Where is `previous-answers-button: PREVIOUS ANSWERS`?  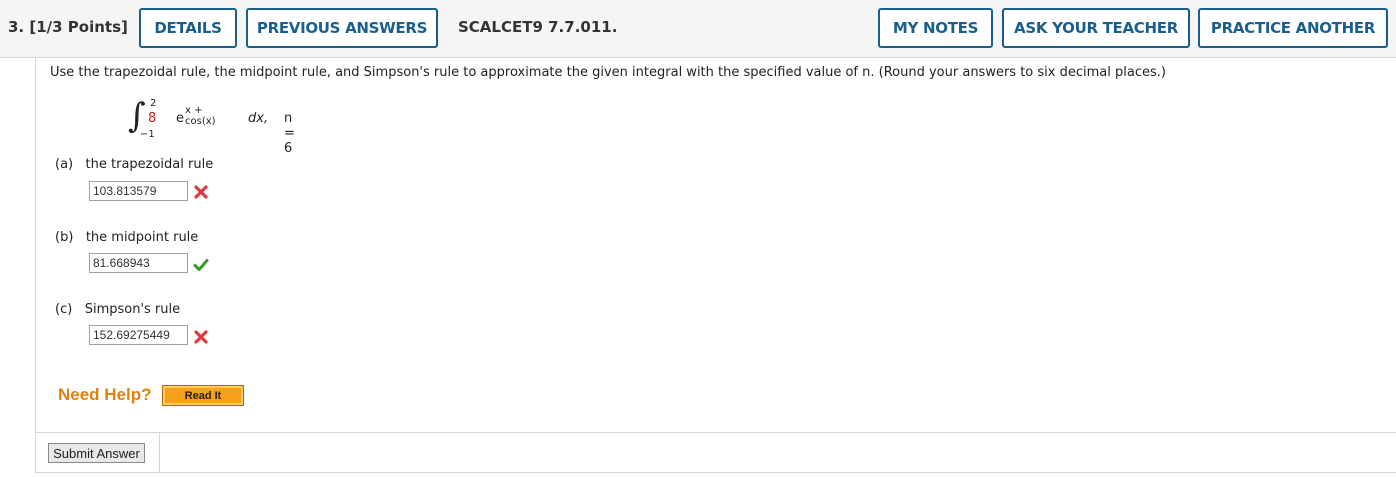 previous-answers-button: PREVIOUS ANSWERS is located at coordinates (342, 28).